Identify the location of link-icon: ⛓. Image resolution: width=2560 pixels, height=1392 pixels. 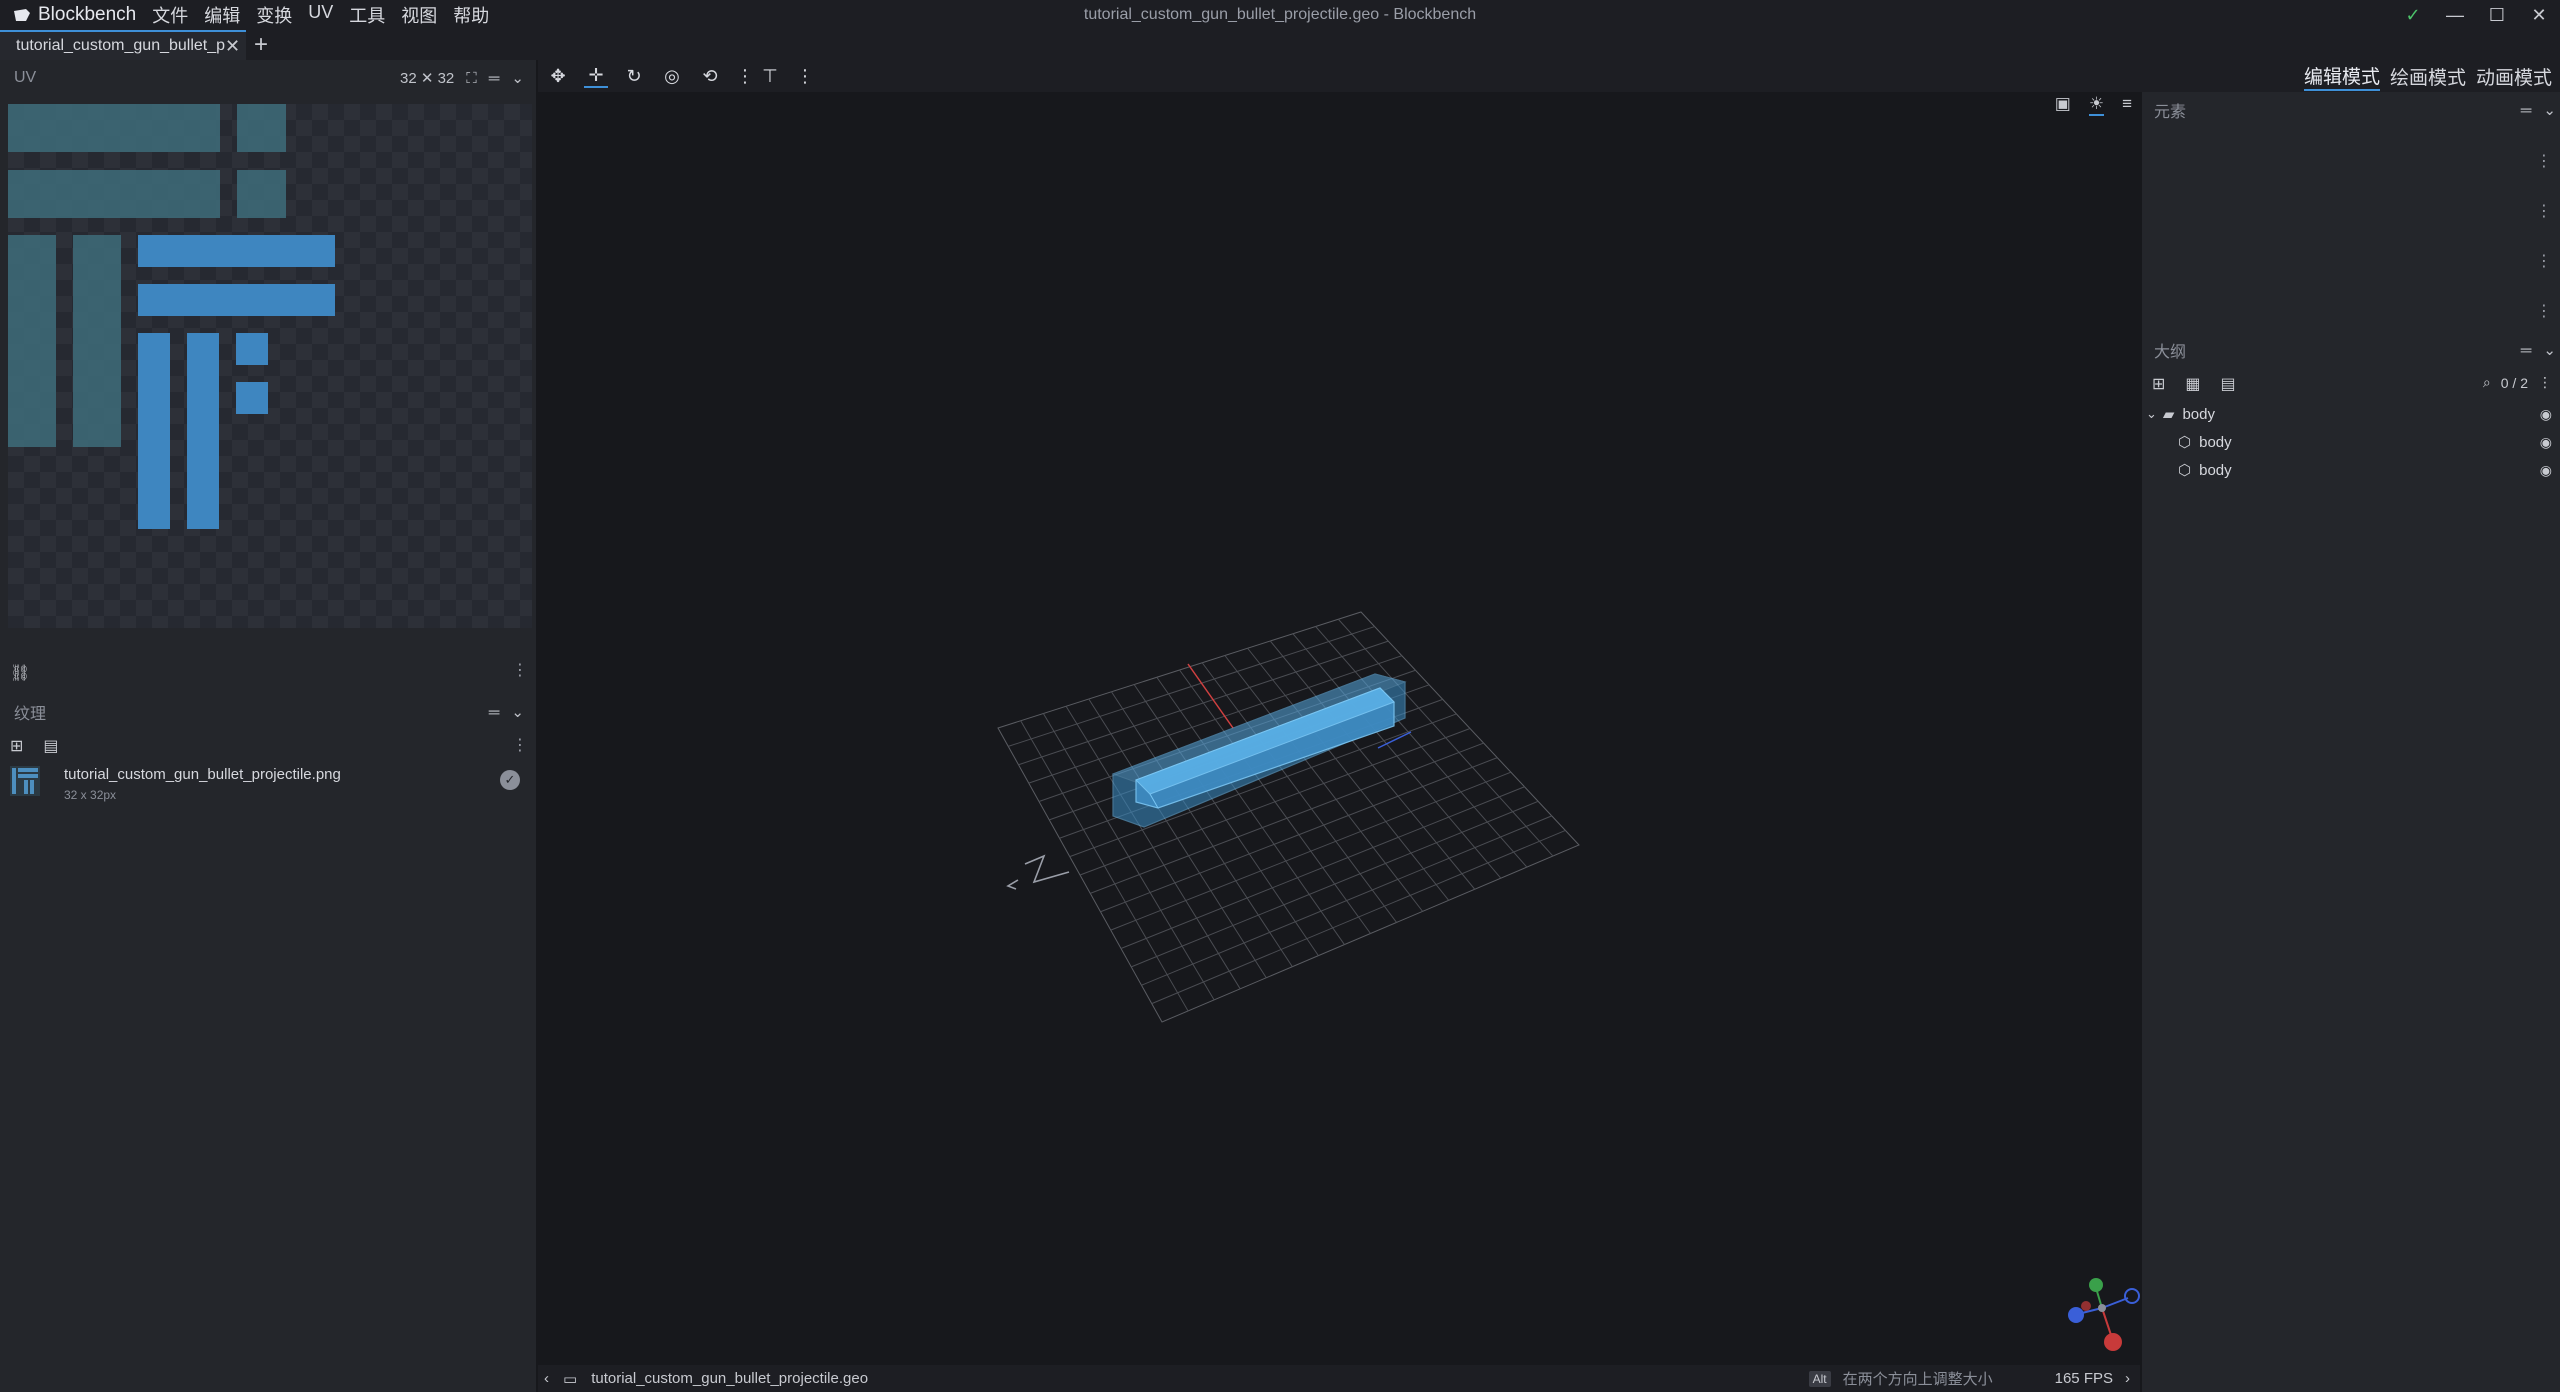
(20, 673).